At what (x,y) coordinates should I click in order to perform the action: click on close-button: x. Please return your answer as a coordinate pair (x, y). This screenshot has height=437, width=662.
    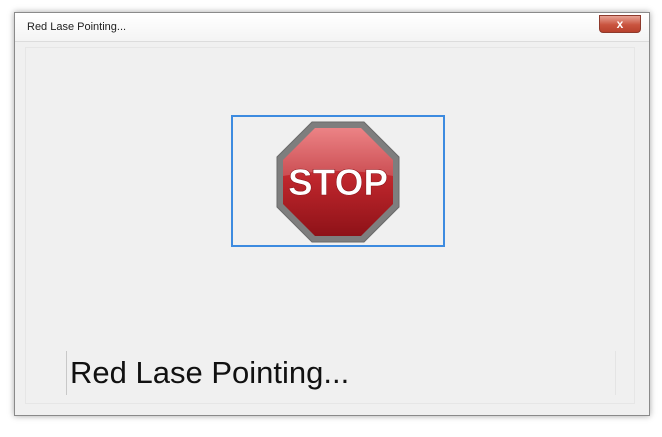
    Looking at the image, I should click on (620, 24).